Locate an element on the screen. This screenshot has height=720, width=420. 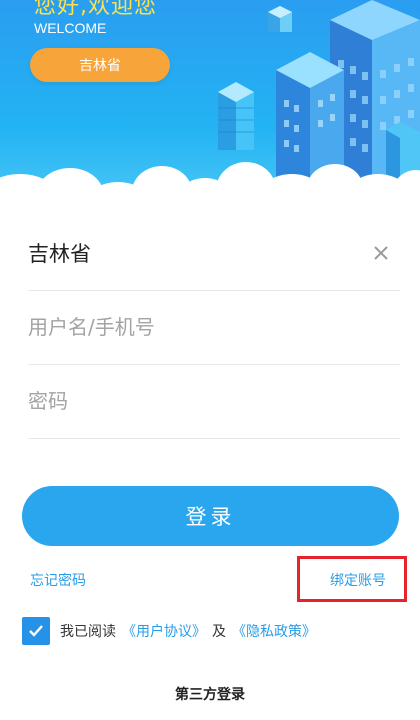
forgot-password-link: 忘记密码 is located at coordinates (58, 580).